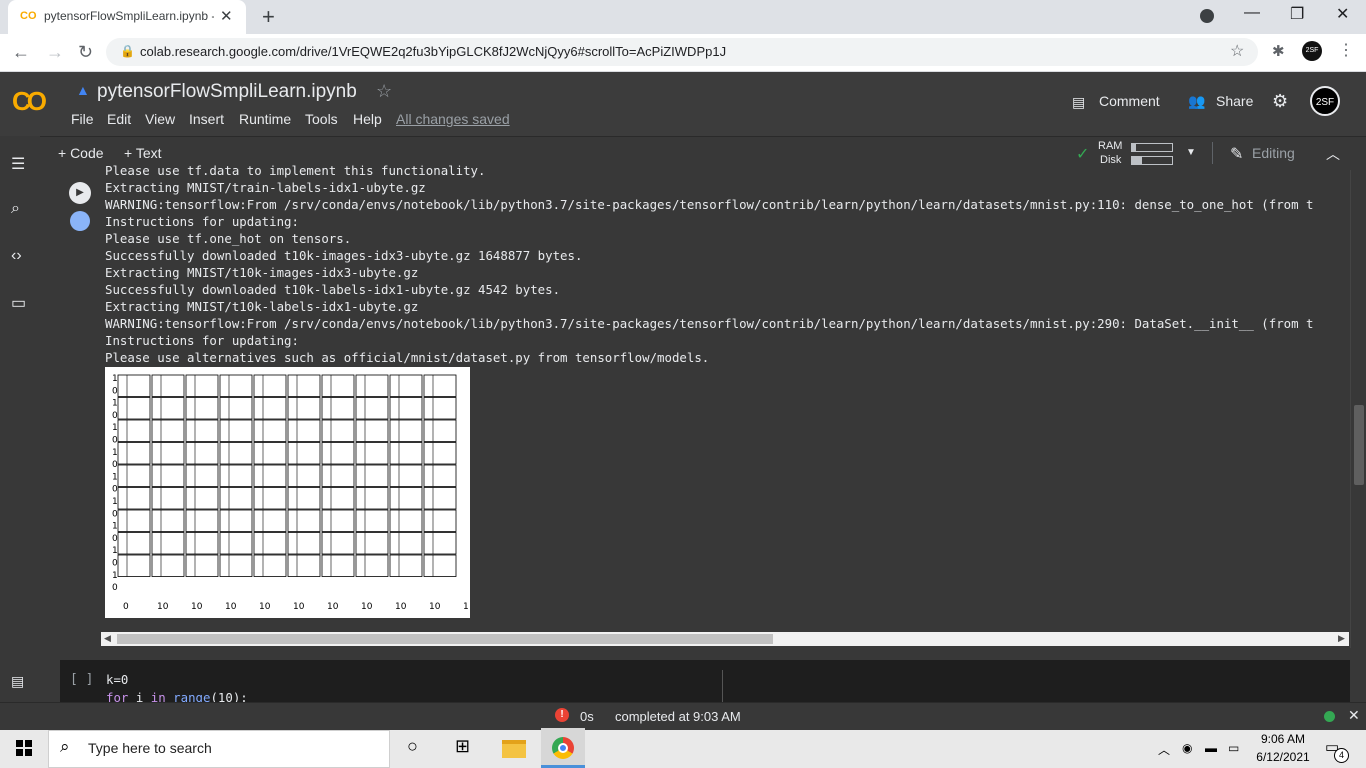  Describe the element at coordinates (65, 746) in the screenshot. I see `taskbar-search-icon: ⌕` at that location.